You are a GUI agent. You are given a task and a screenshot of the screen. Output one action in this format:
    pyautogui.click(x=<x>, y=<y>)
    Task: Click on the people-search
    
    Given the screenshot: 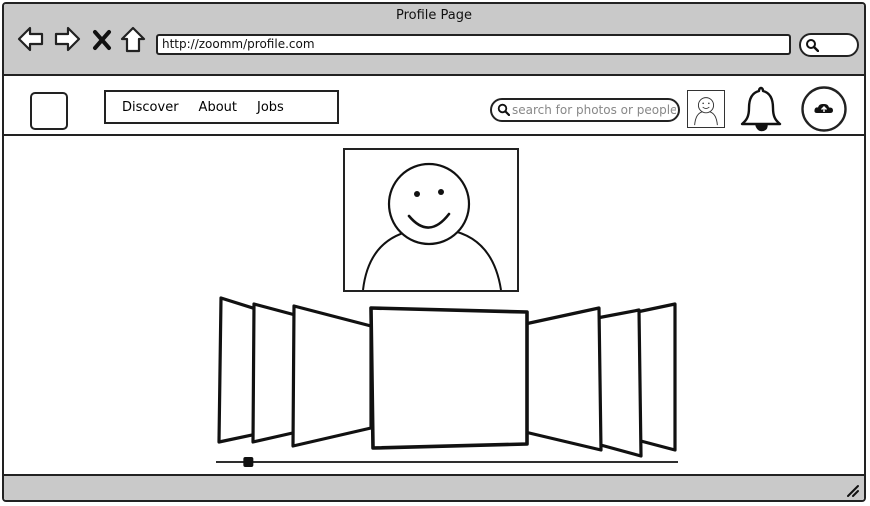 What is the action you would take?
    pyautogui.click(x=585, y=110)
    